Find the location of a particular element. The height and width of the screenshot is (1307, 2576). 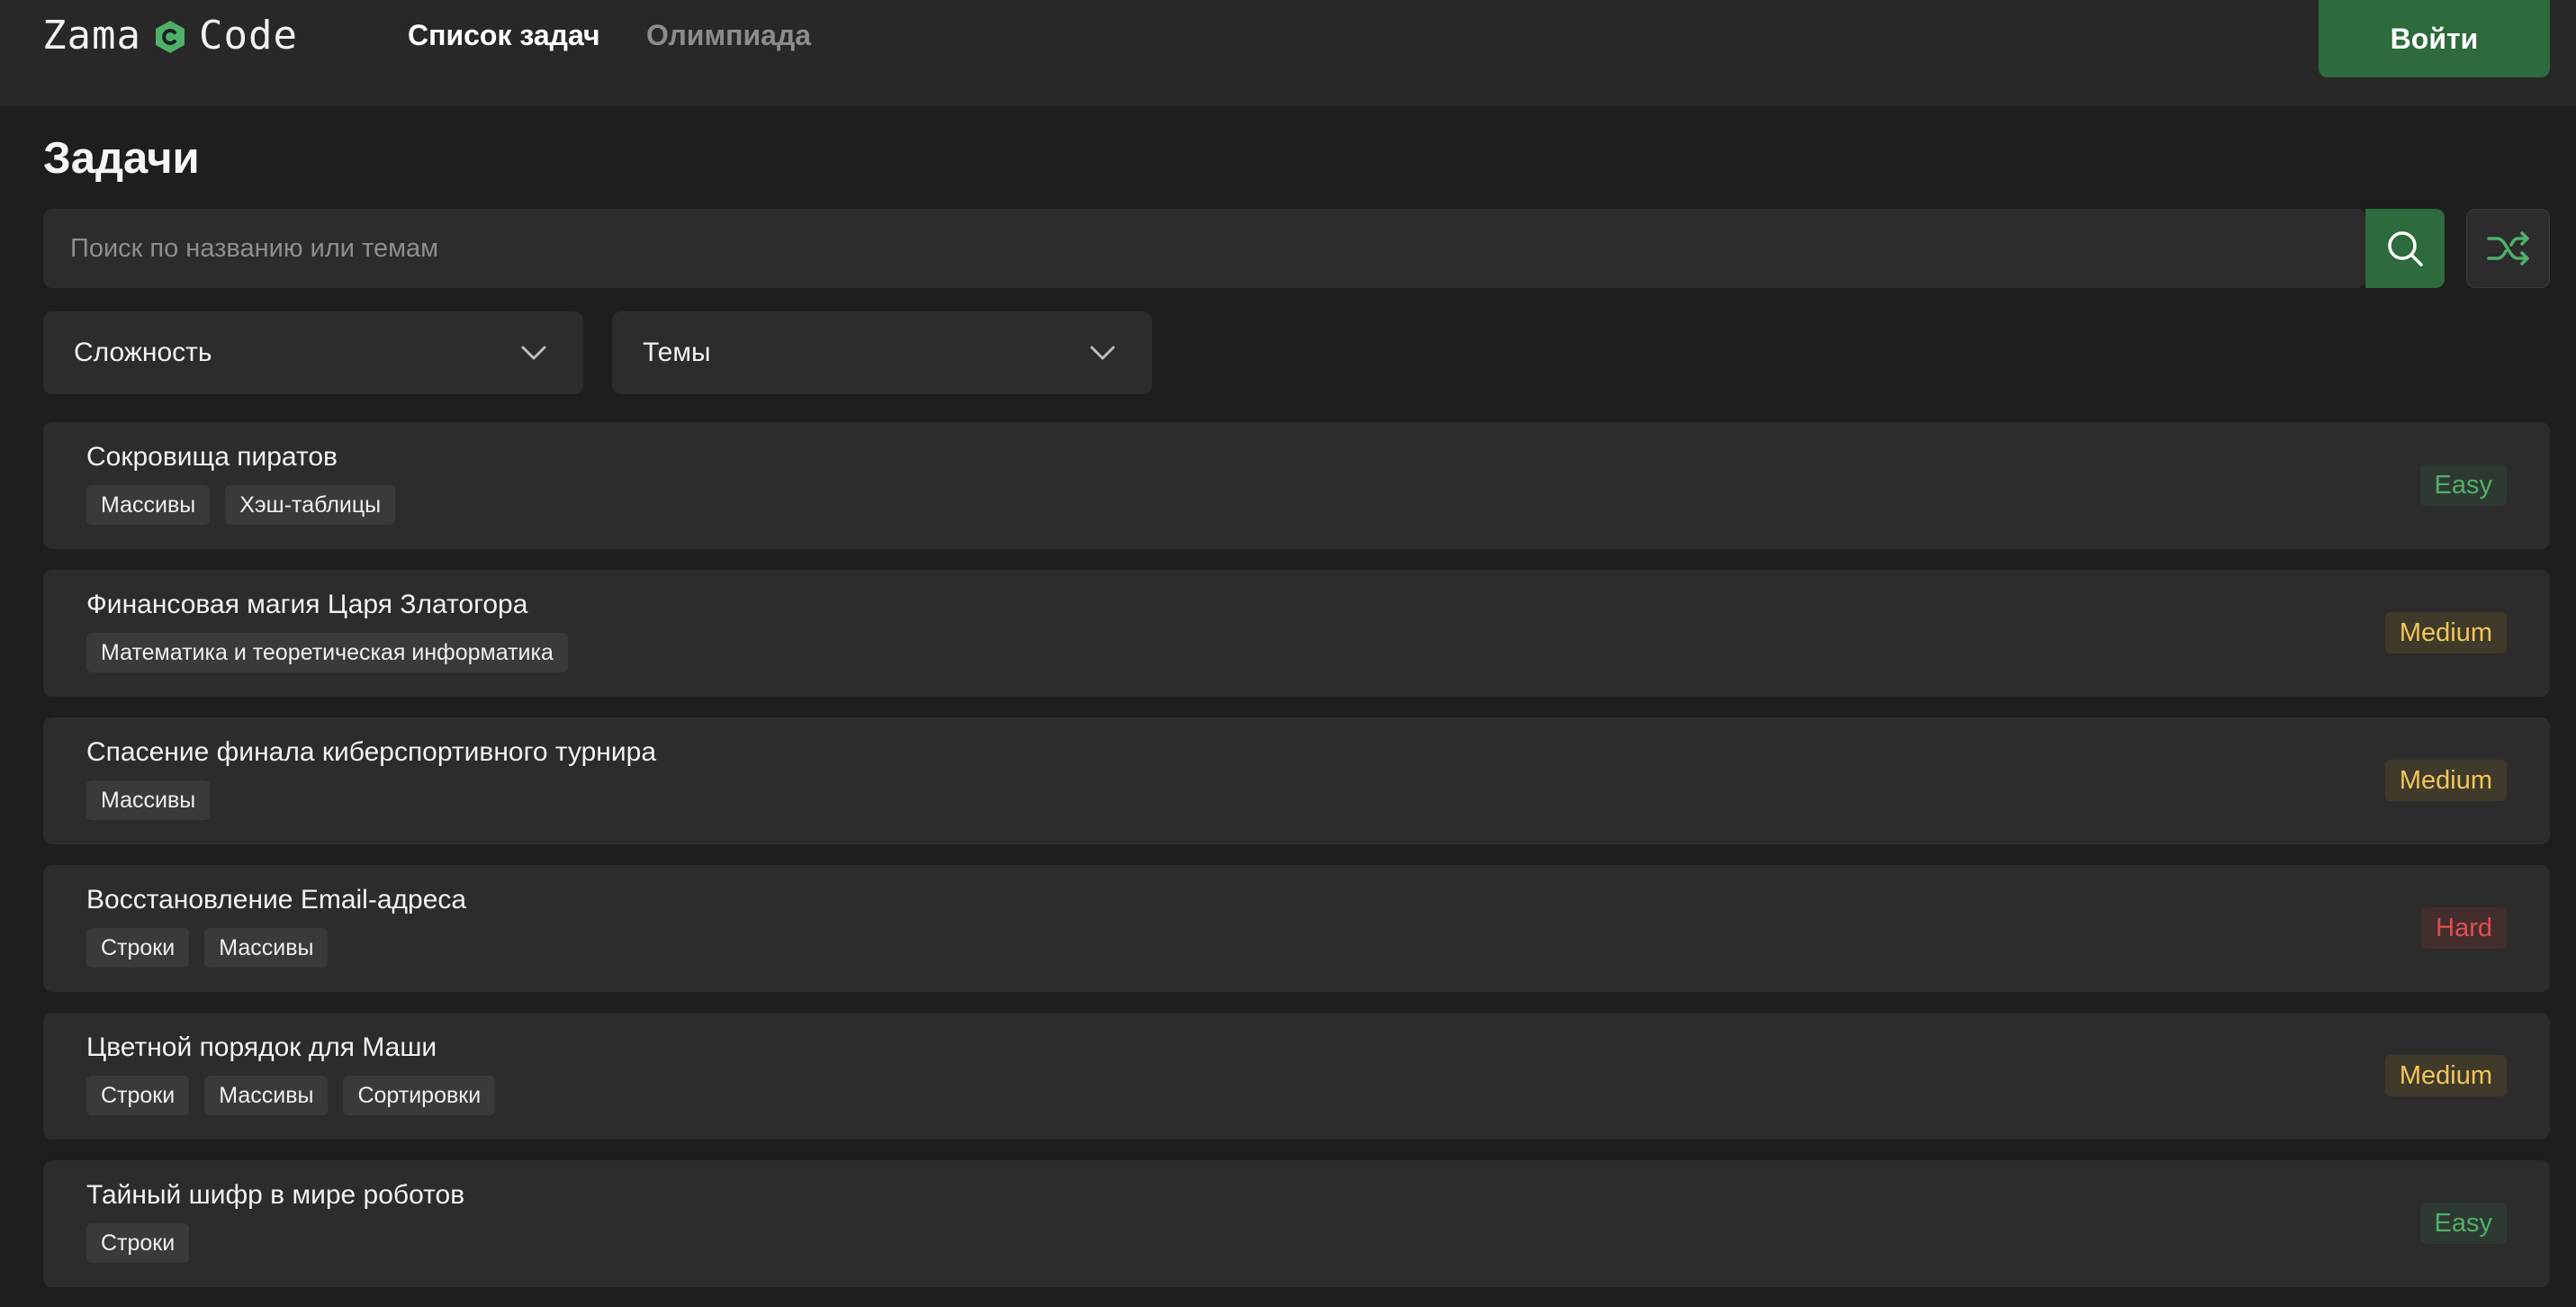

c-hexagon-icon is located at coordinates (170, 35).